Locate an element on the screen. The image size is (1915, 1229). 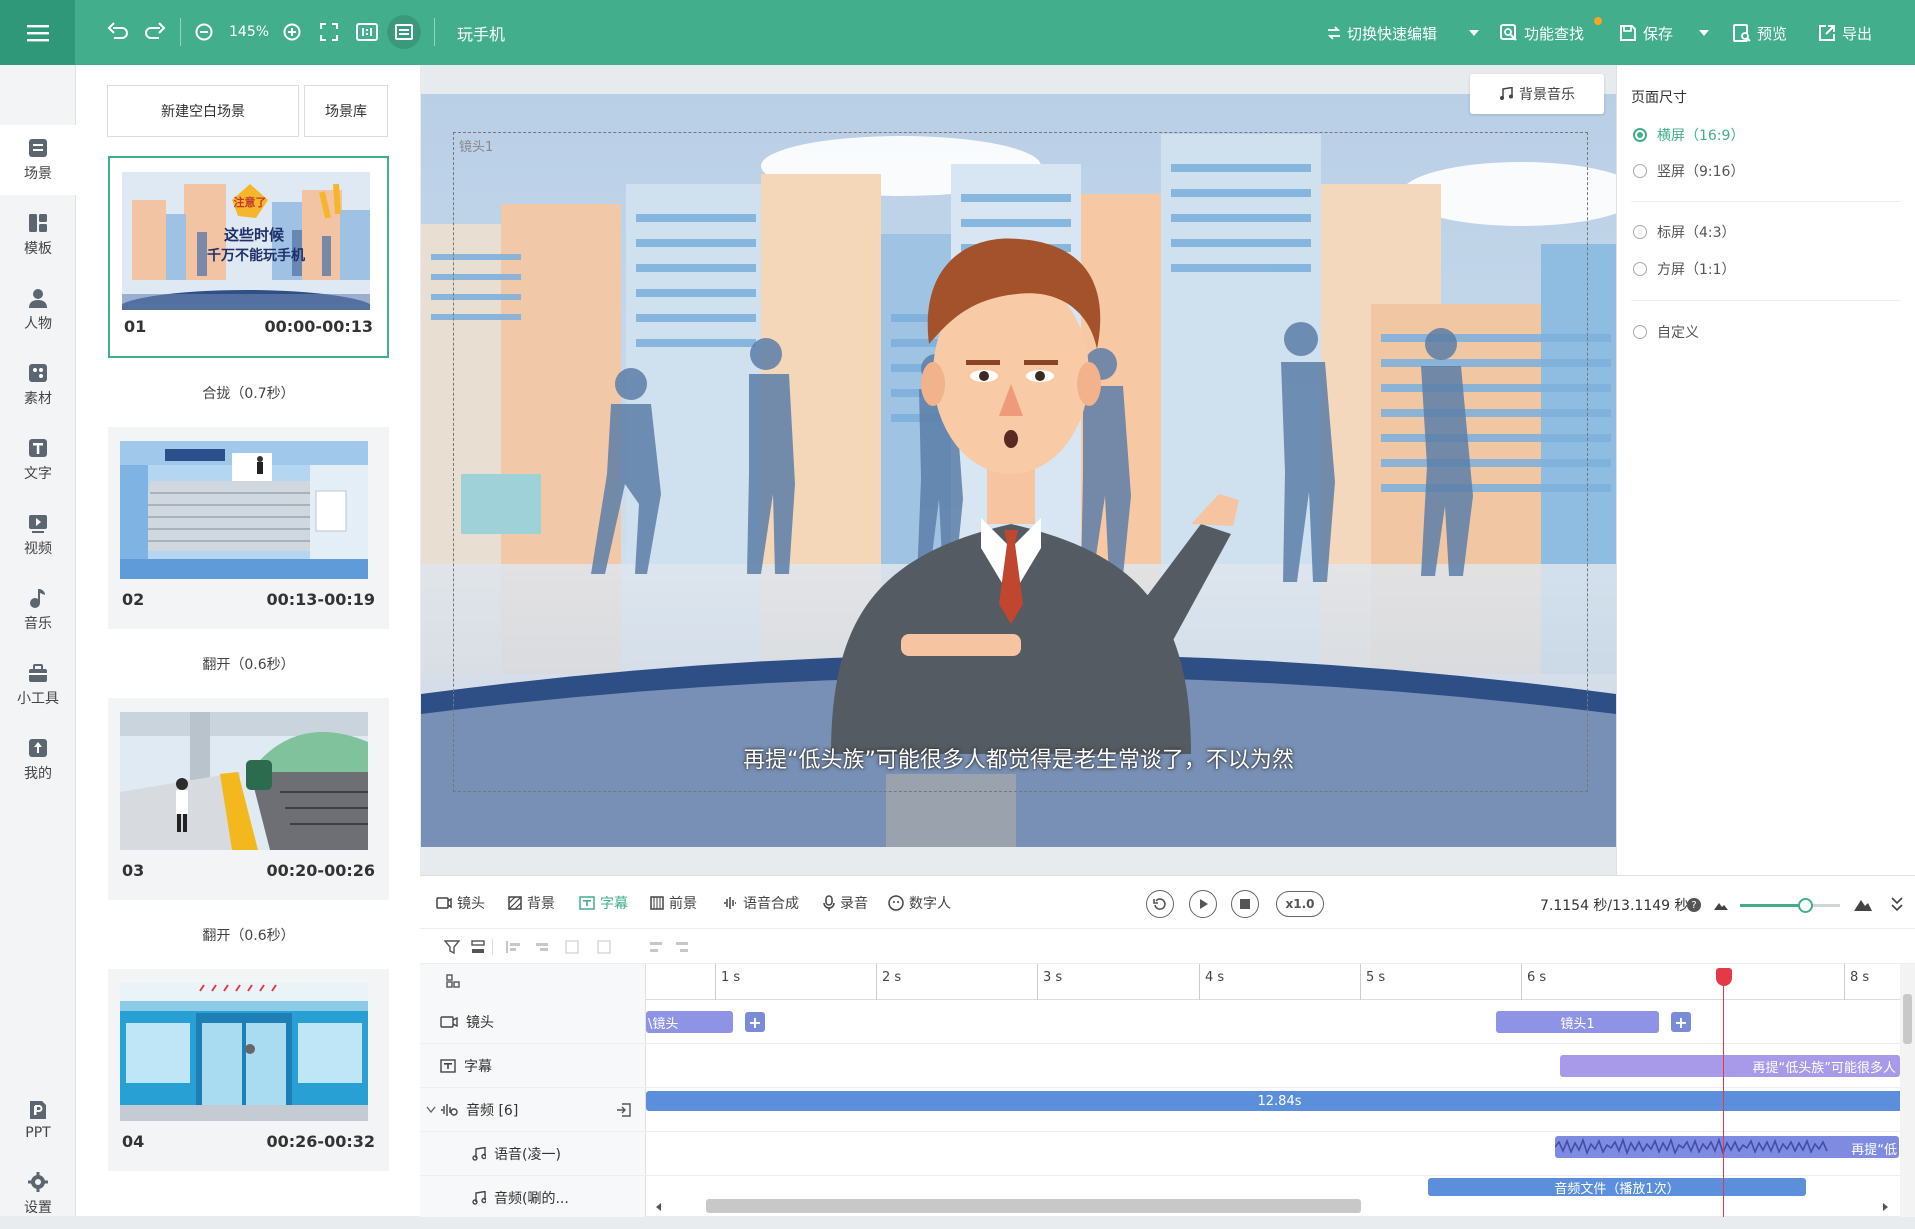
actual-size-button is located at coordinates (367, 32).